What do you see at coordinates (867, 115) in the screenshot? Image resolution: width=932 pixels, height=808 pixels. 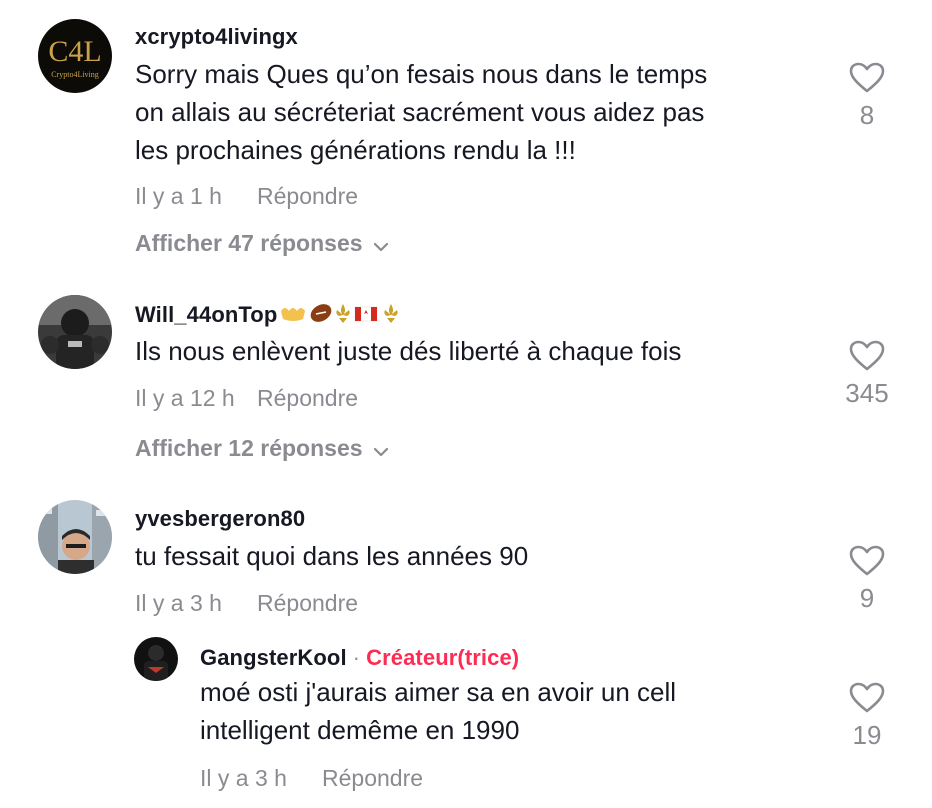 I see `like-count: 8` at bounding box center [867, 115].